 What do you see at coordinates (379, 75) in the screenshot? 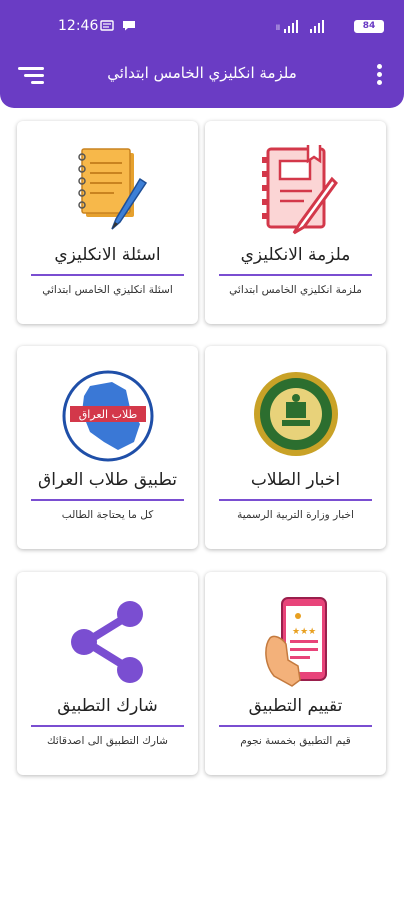
I see `more-options-icon` at bounding box center [379, 75].